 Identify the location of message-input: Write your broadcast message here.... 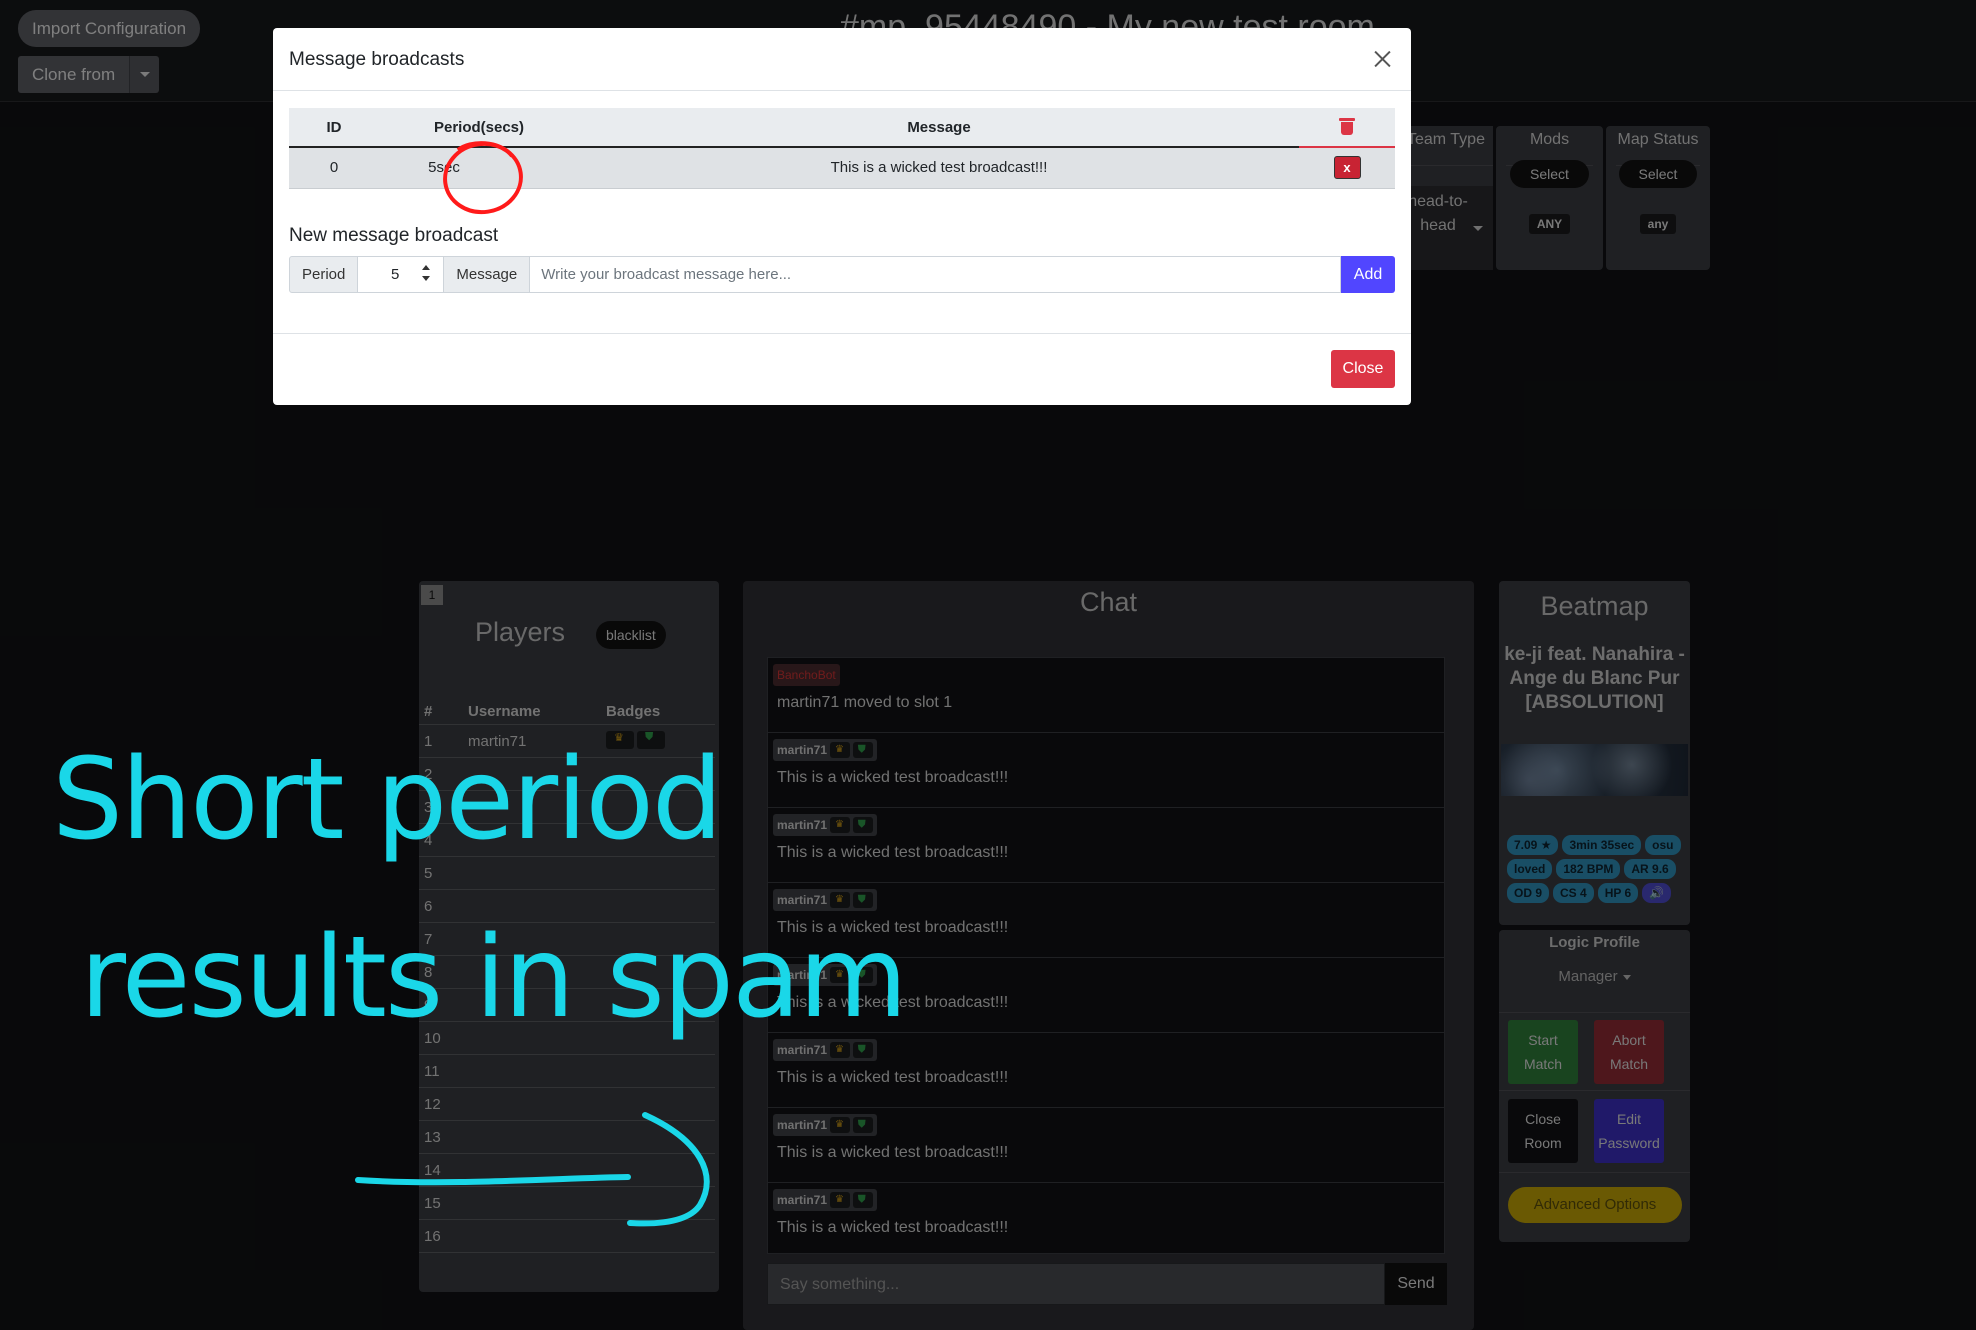
(935, 274).